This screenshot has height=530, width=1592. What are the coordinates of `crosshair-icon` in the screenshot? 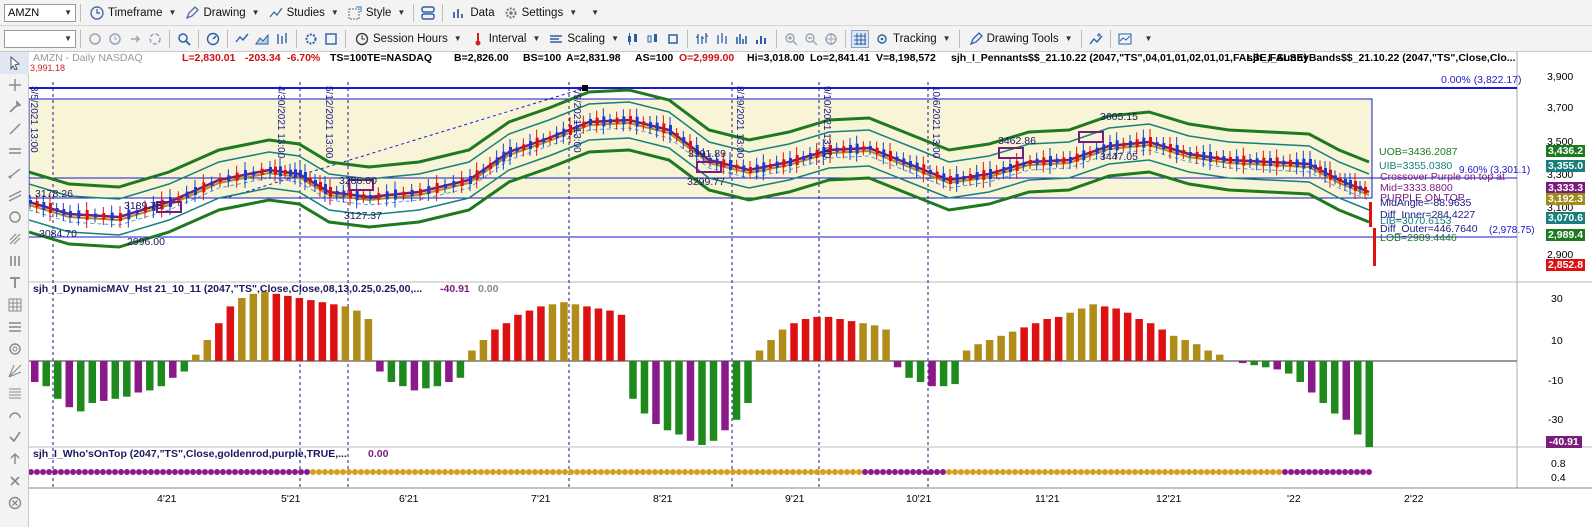 It's located at (831, 39).